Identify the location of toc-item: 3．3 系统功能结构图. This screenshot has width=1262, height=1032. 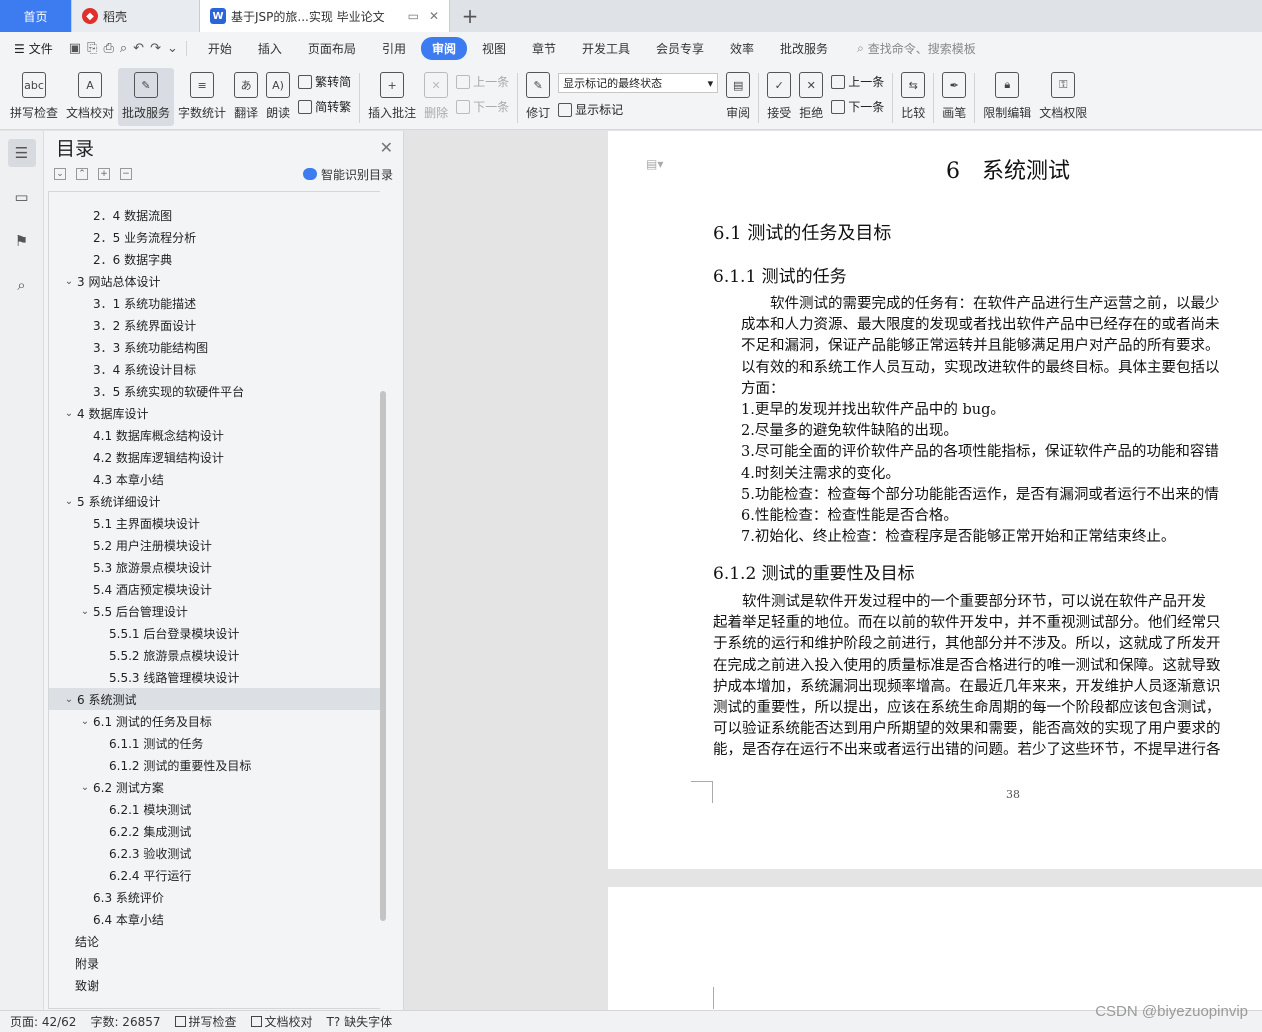
(214, 347).